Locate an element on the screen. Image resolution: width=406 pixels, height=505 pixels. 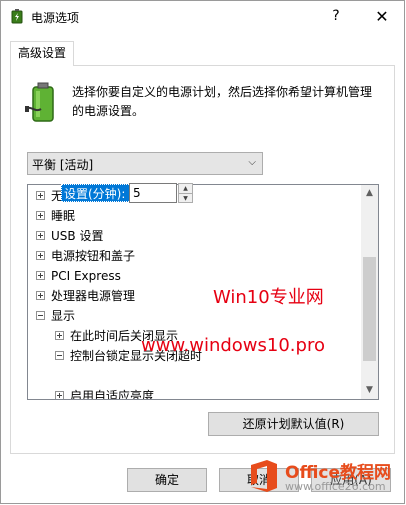
close-button: ✕ is located at coordinates (382, 16).